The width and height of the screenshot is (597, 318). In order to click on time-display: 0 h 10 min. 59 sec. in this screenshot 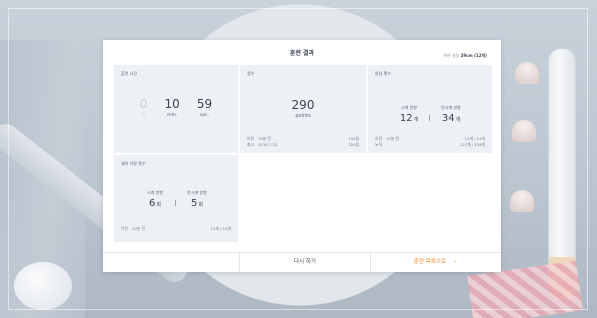, I will do `click(176, 108)`.